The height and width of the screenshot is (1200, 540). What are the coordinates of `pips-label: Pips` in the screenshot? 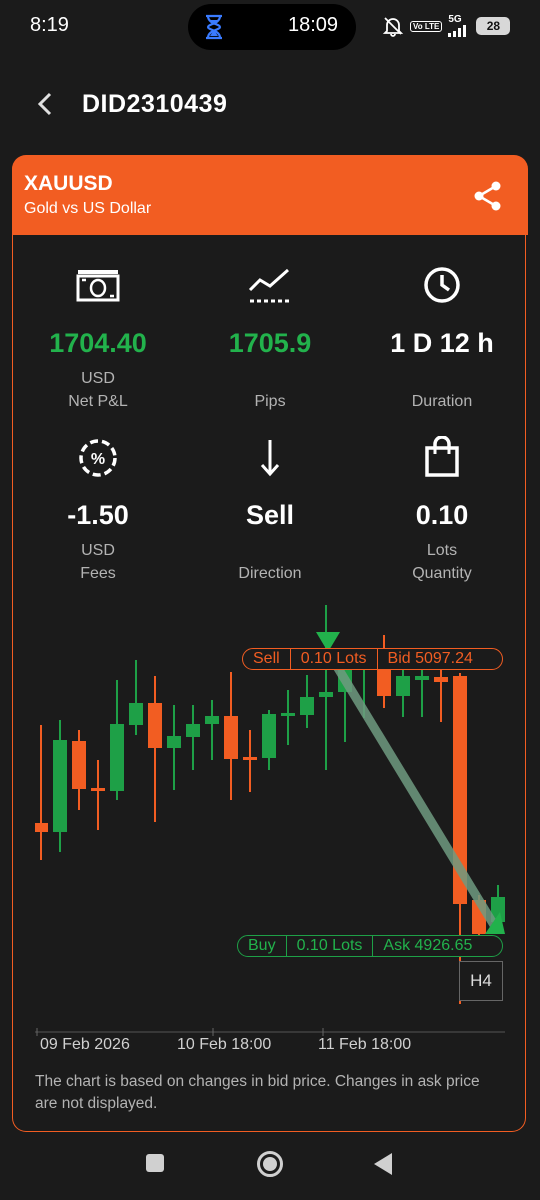 It's located at (270, 401).